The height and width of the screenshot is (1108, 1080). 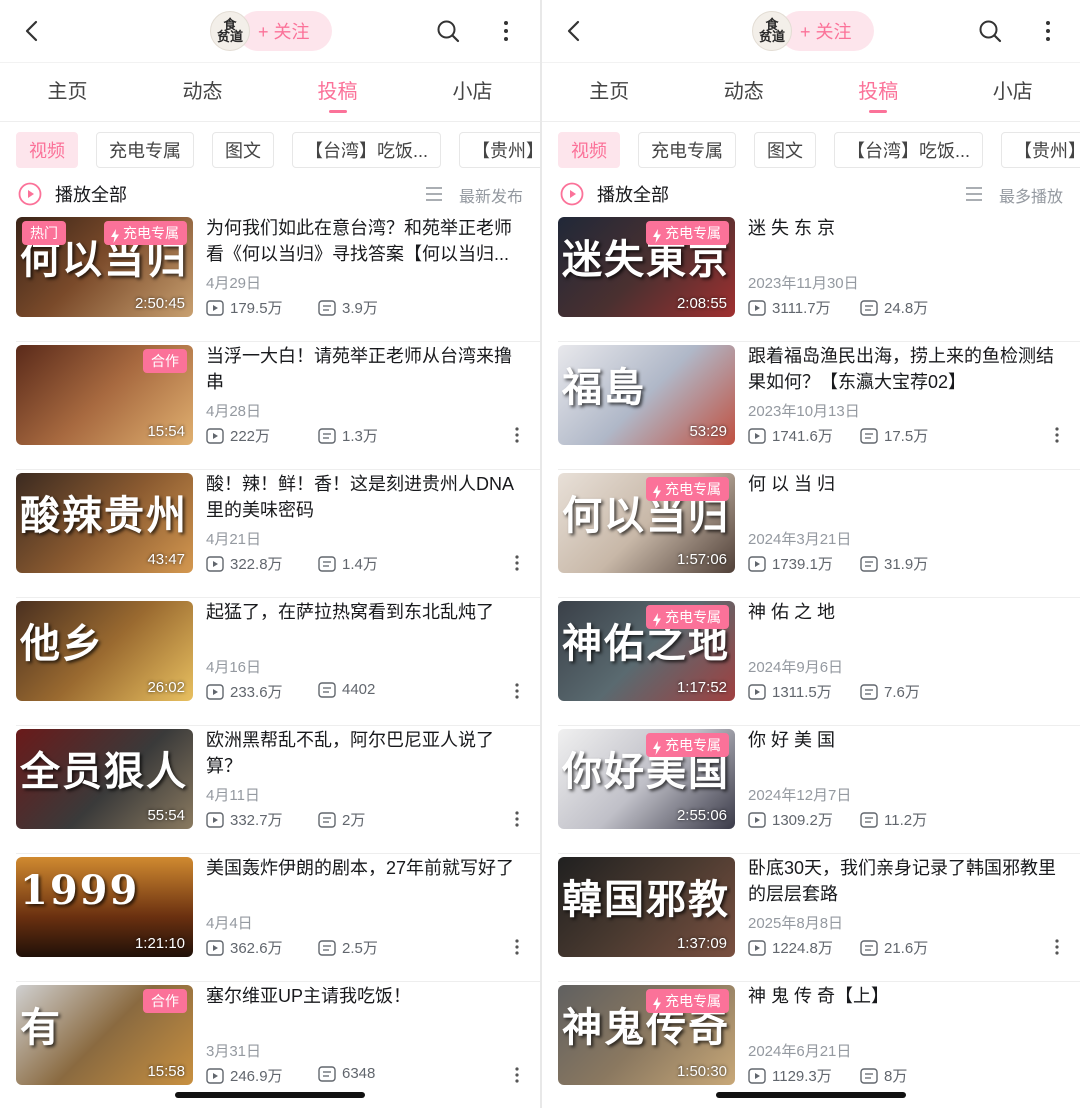 I want to click on sort-button: 最新发布, so click(x=491, y=195).